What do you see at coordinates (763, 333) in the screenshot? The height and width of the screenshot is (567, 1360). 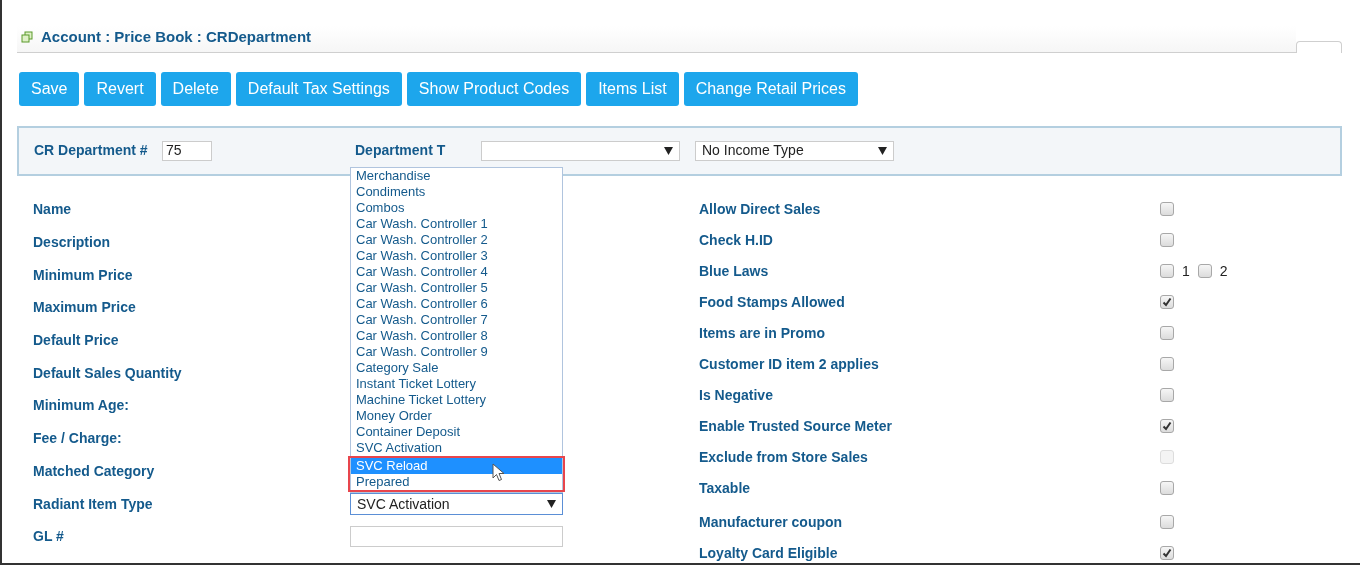 I see `field-label: Items are in Promo` at bounding box center [763, 333].